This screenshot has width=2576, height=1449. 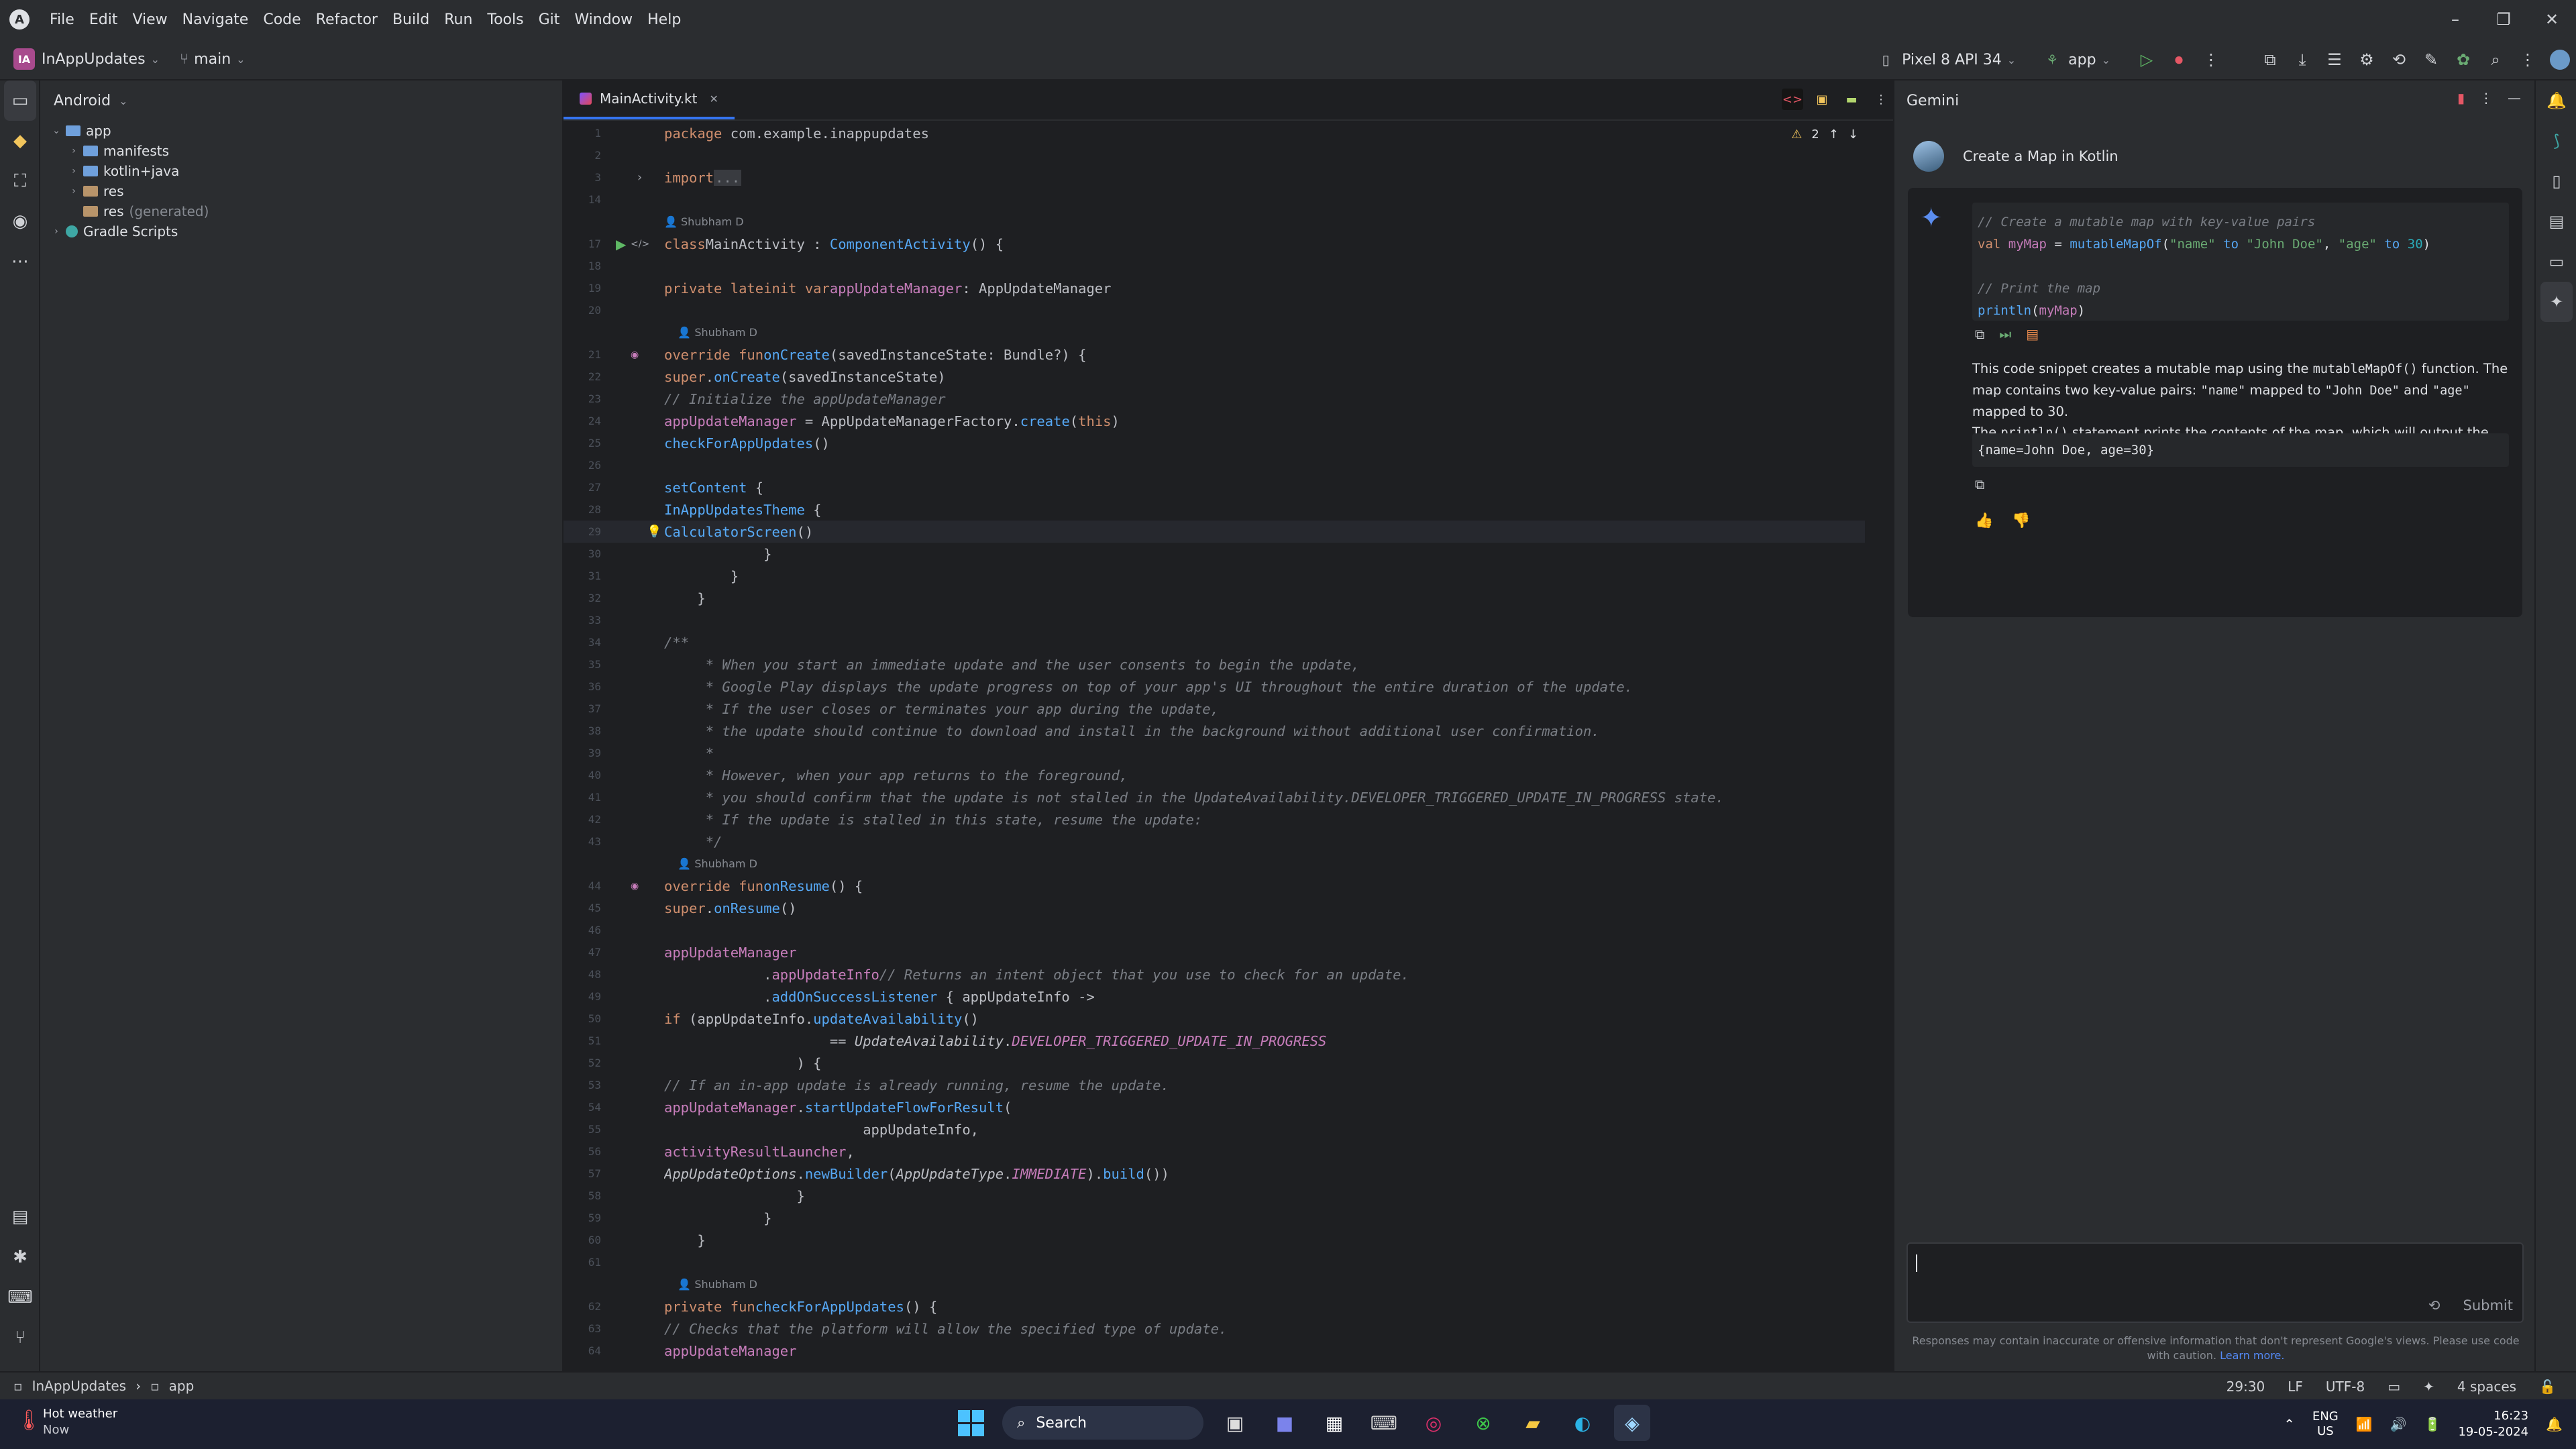 What do you see at coordinates (20, 221) in the screenshot?
I see `github-icon: ◉` at bounding box center [20, 221].